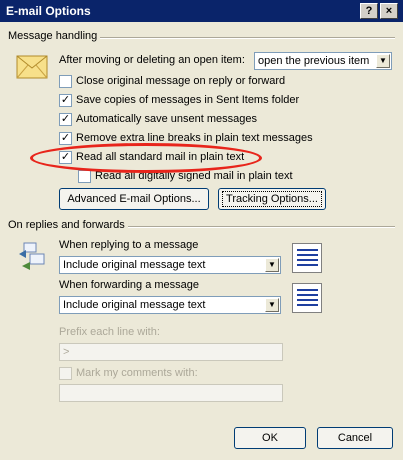 Image resolution: width=403 pixels, height=460 pixels. Describe the element at coordinates (160, 157) in the screenshot. I see `read-plain-text-label: Read all standard mail in plain text` at that location.